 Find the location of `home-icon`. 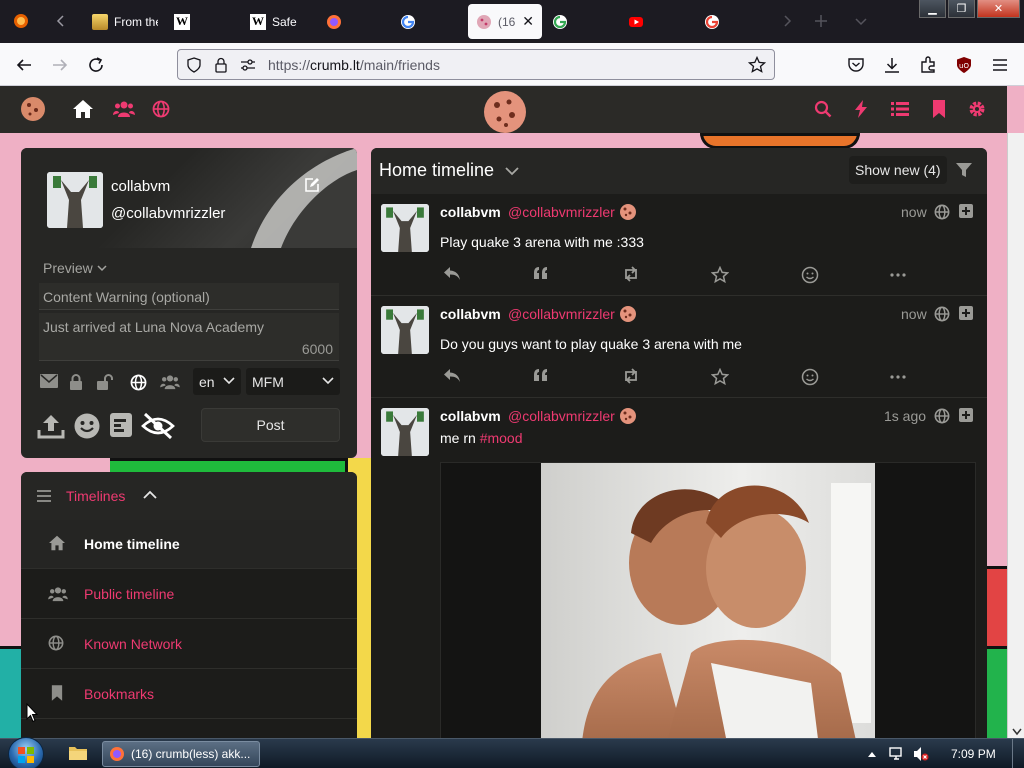

home-icon is located at coordinates (83, 109).